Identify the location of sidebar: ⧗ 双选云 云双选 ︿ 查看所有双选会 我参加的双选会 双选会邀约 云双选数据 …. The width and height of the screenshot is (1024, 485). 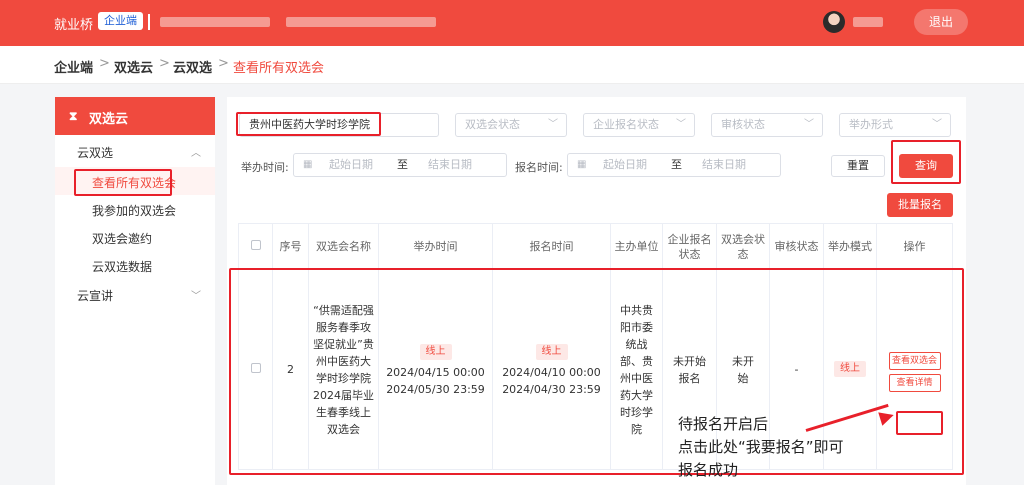
(135, 291).